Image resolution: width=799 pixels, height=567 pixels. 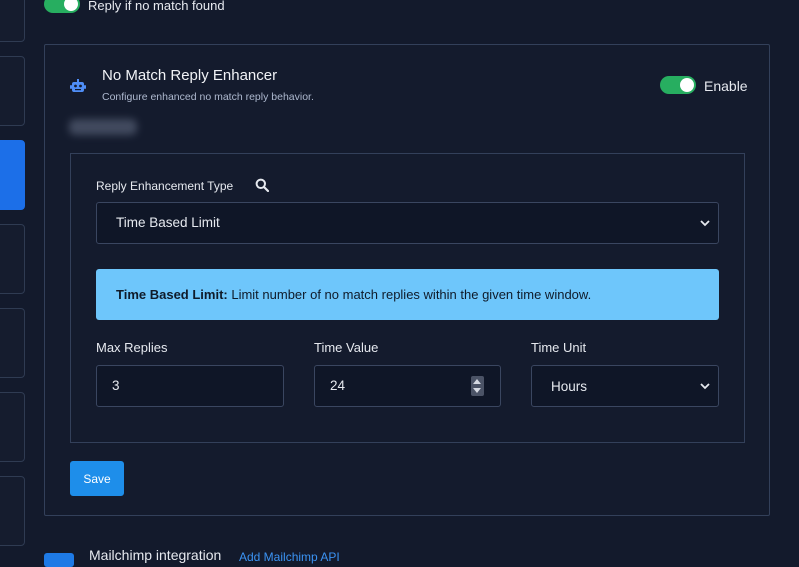 I want to click on reply-type-value: Time Based Limit, so click(x=168, y=222).